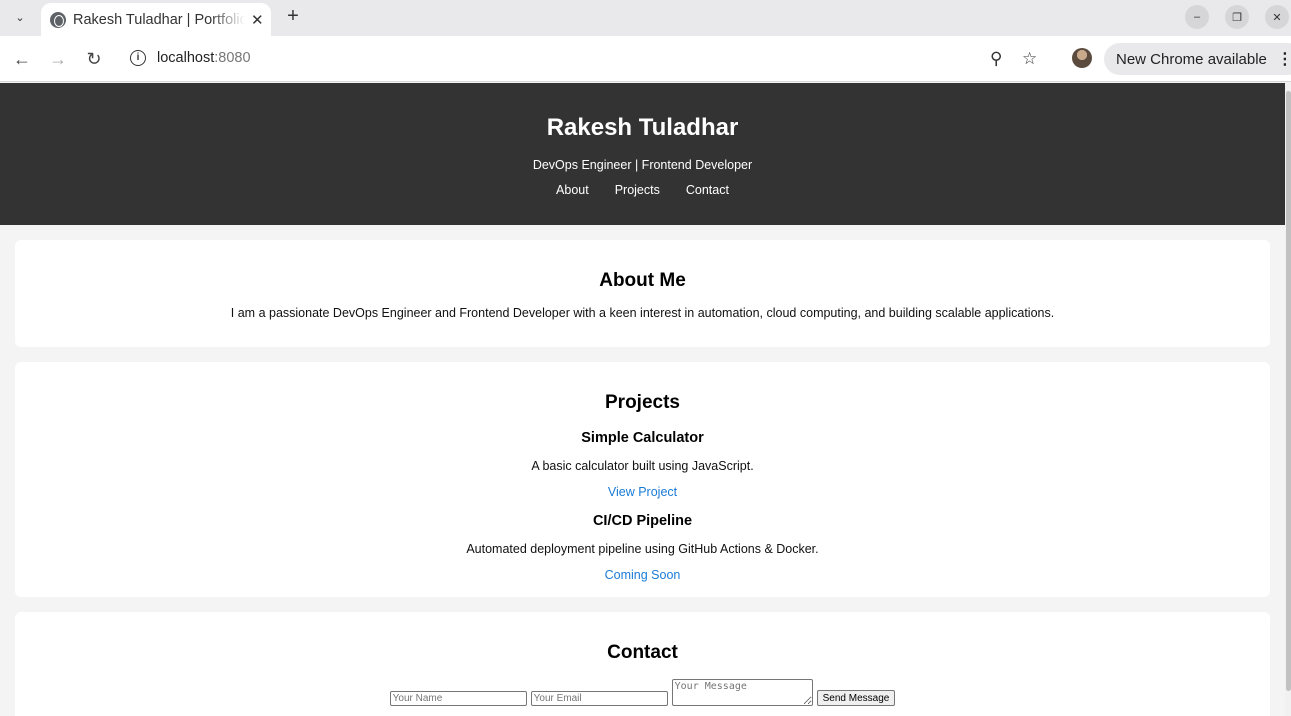  What do you see at coordinates (742, 692) in the screenshot?
I see `message-textarea` at bounding box center [742, 692].